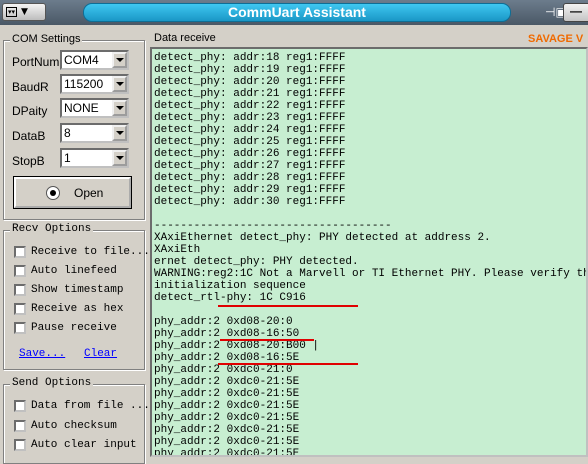  Describe the element at coordinates (20, 328) in the screenshot. I see `pause-receive-checkbox` at that location.